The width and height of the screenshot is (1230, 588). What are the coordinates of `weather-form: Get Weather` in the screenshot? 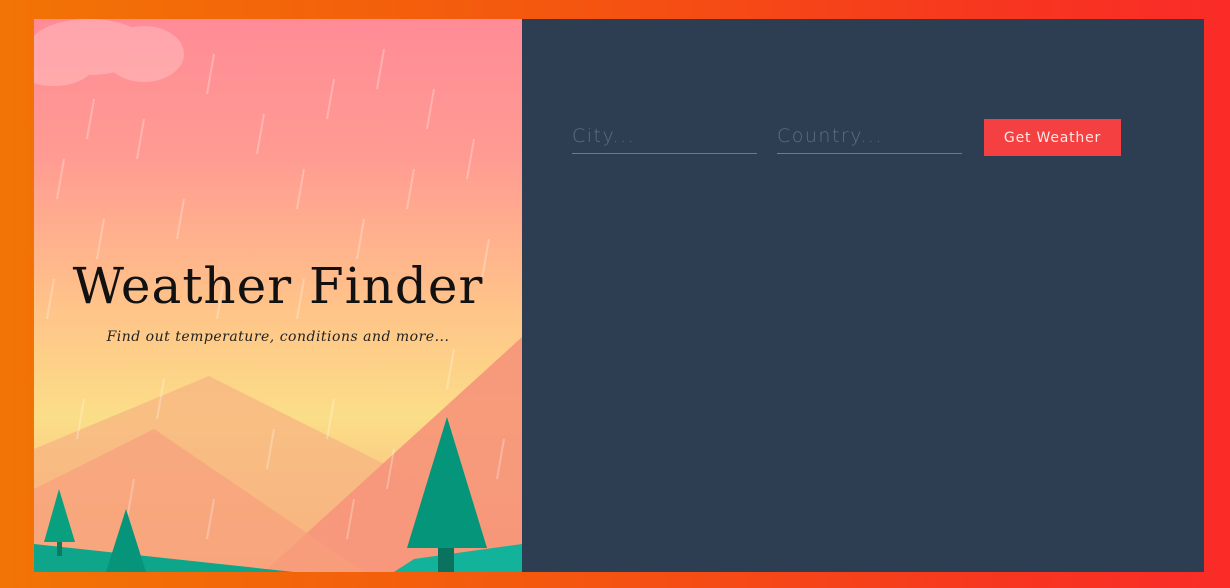 It's located at (846, 137).